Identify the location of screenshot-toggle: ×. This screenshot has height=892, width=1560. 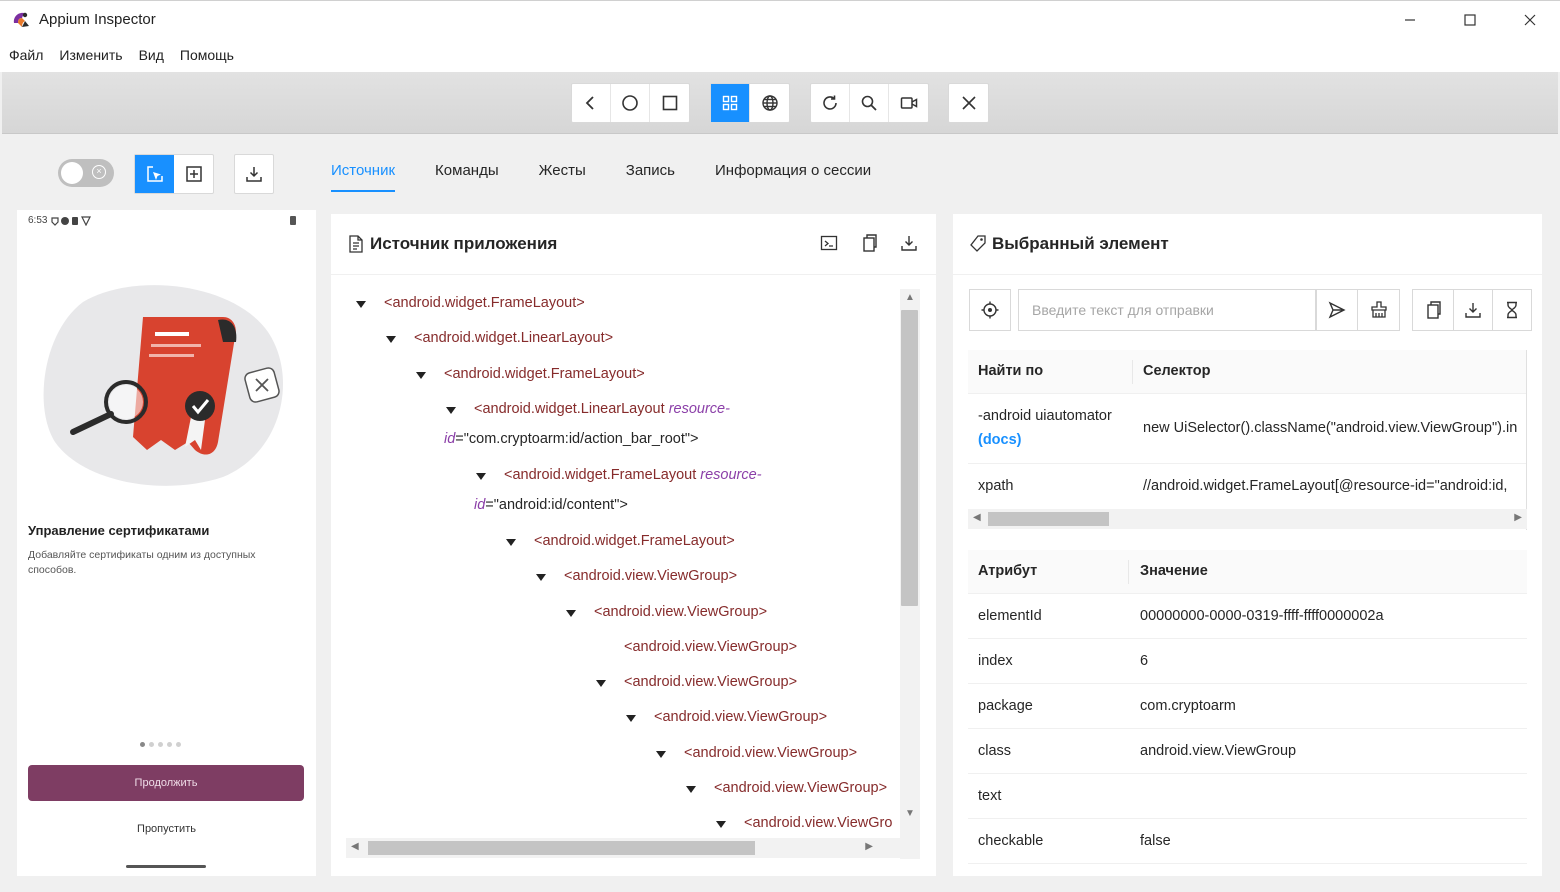
(86, 173).